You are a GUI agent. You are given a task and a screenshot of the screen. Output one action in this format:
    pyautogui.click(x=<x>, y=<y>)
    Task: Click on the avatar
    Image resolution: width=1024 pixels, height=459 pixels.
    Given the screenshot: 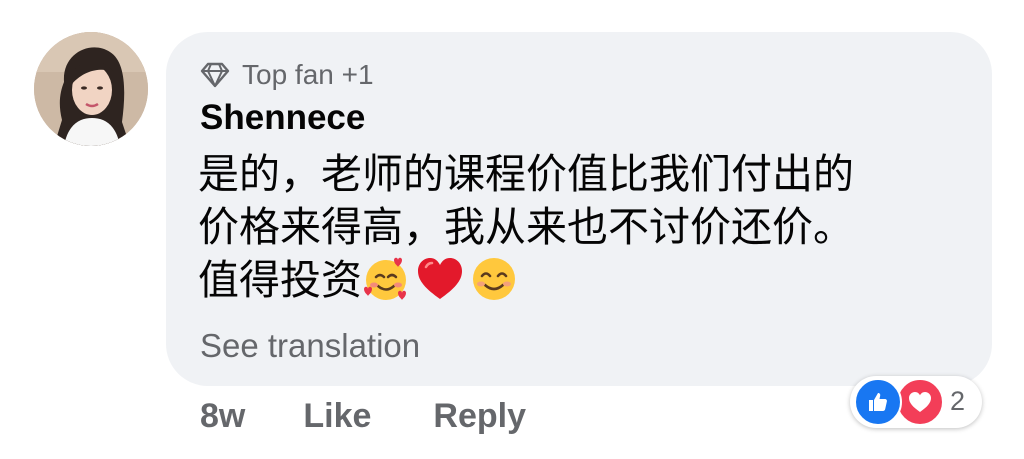 What is the action you would take?
    pyautogui.click(x=91, y=89)
    